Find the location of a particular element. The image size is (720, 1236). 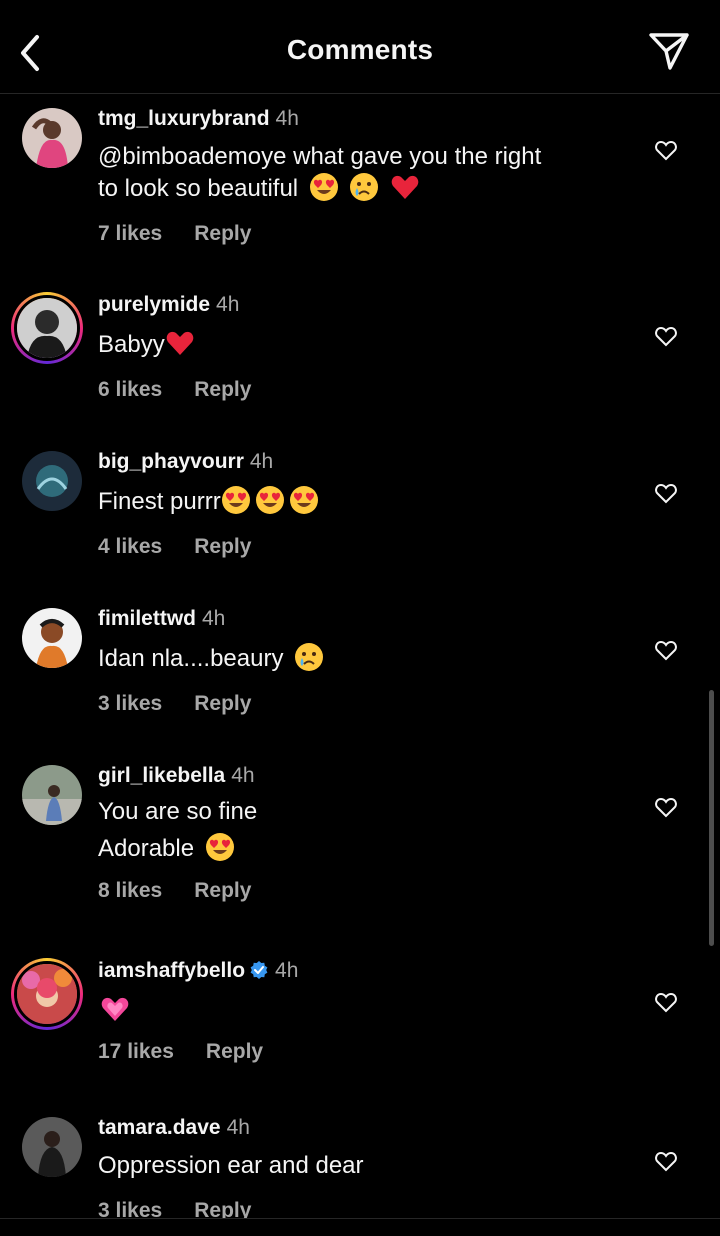

comment-likes: 4 likes is located at coordinates (130, 546).